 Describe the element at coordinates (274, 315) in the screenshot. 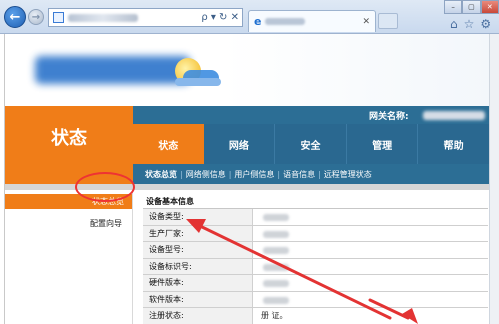

I see `registration-status-value: 册 证。` at that location.